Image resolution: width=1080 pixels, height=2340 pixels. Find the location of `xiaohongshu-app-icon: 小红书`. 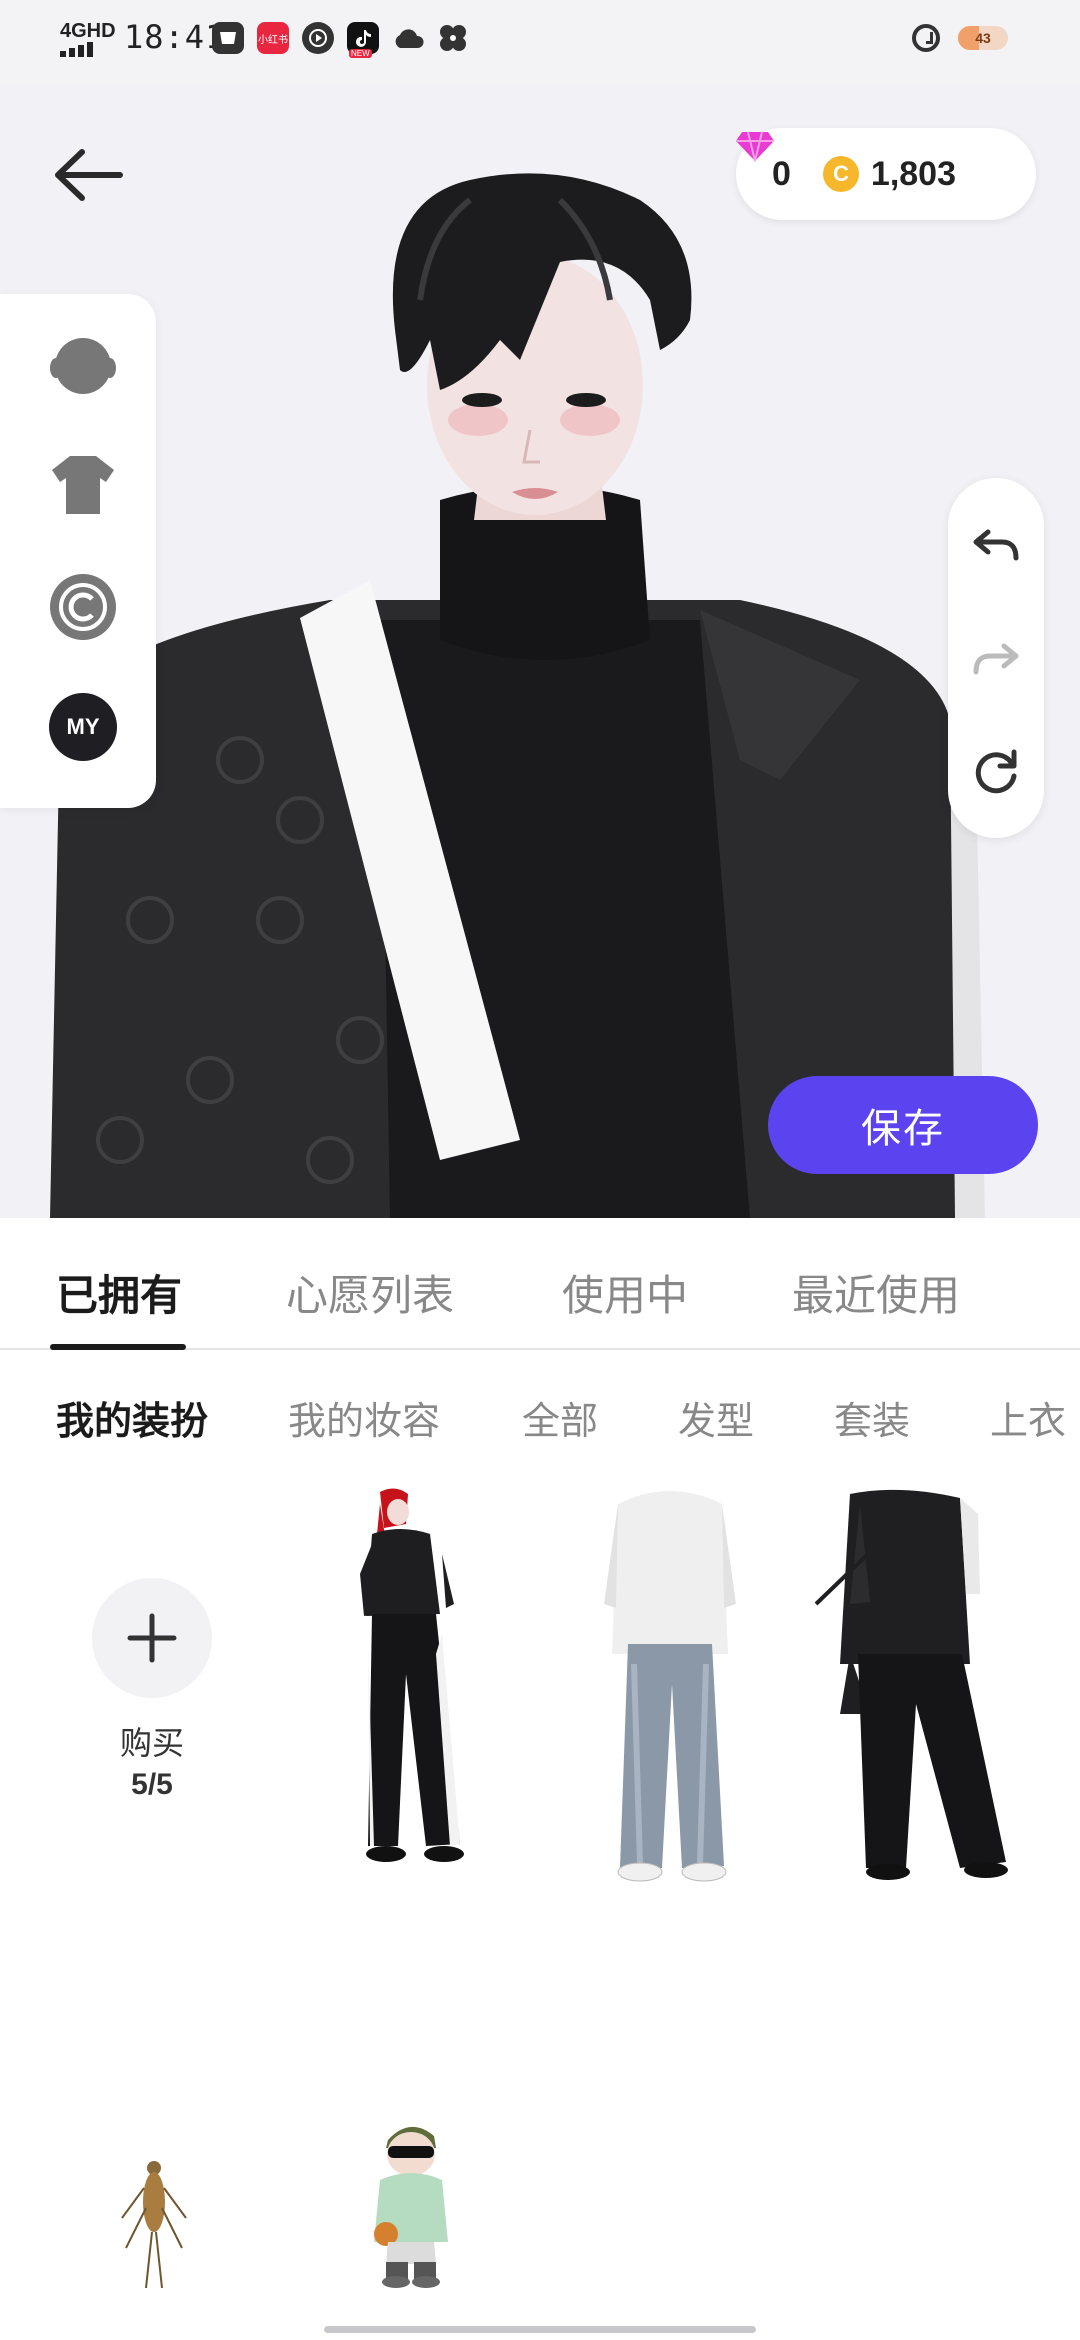

xiaohongshu-app-icon: 小红书 is located at coordinates (273, 38).